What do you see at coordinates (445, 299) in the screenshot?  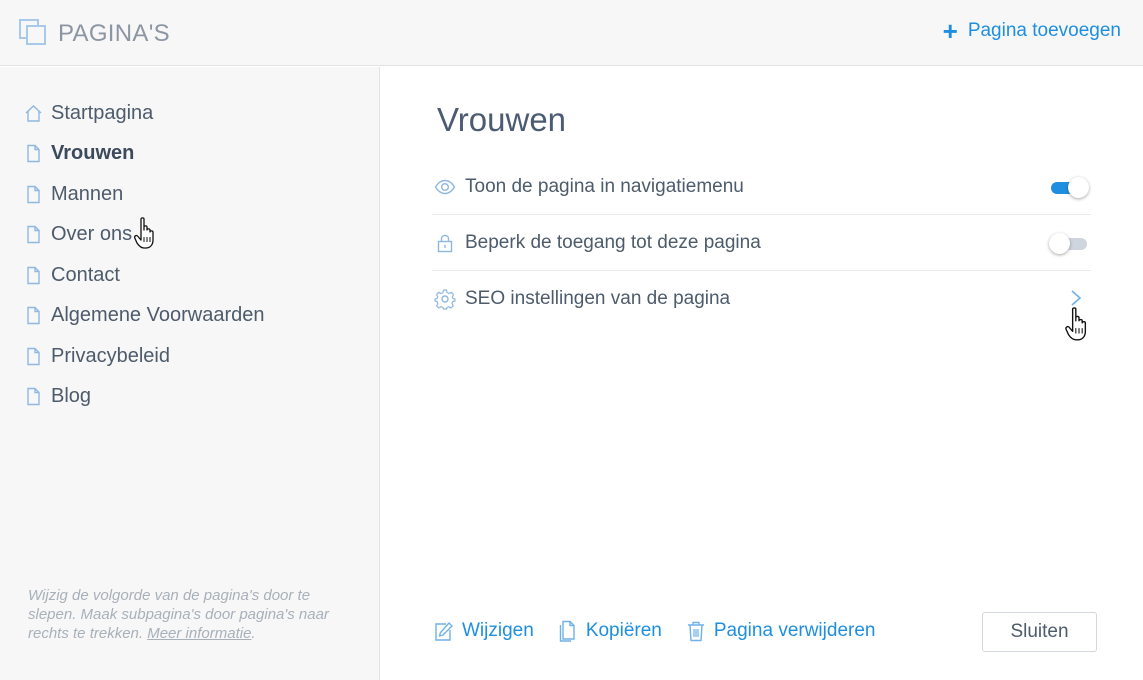 I see `gear-icon` at bounding box center [445, 299].